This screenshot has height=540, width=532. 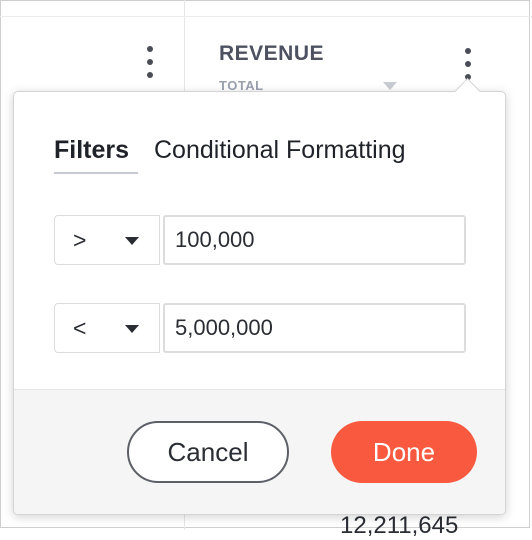 I want to click on operator-select: <, so click(x=107, y=328).